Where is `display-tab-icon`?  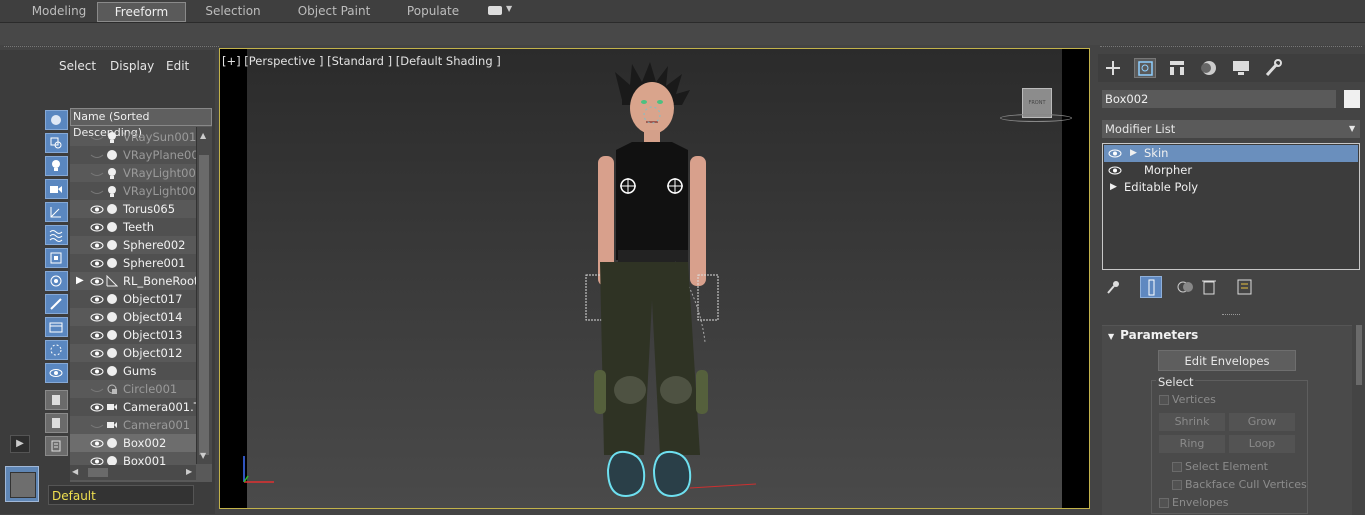
display-tab-icon is located at coordinates (1241, 68).